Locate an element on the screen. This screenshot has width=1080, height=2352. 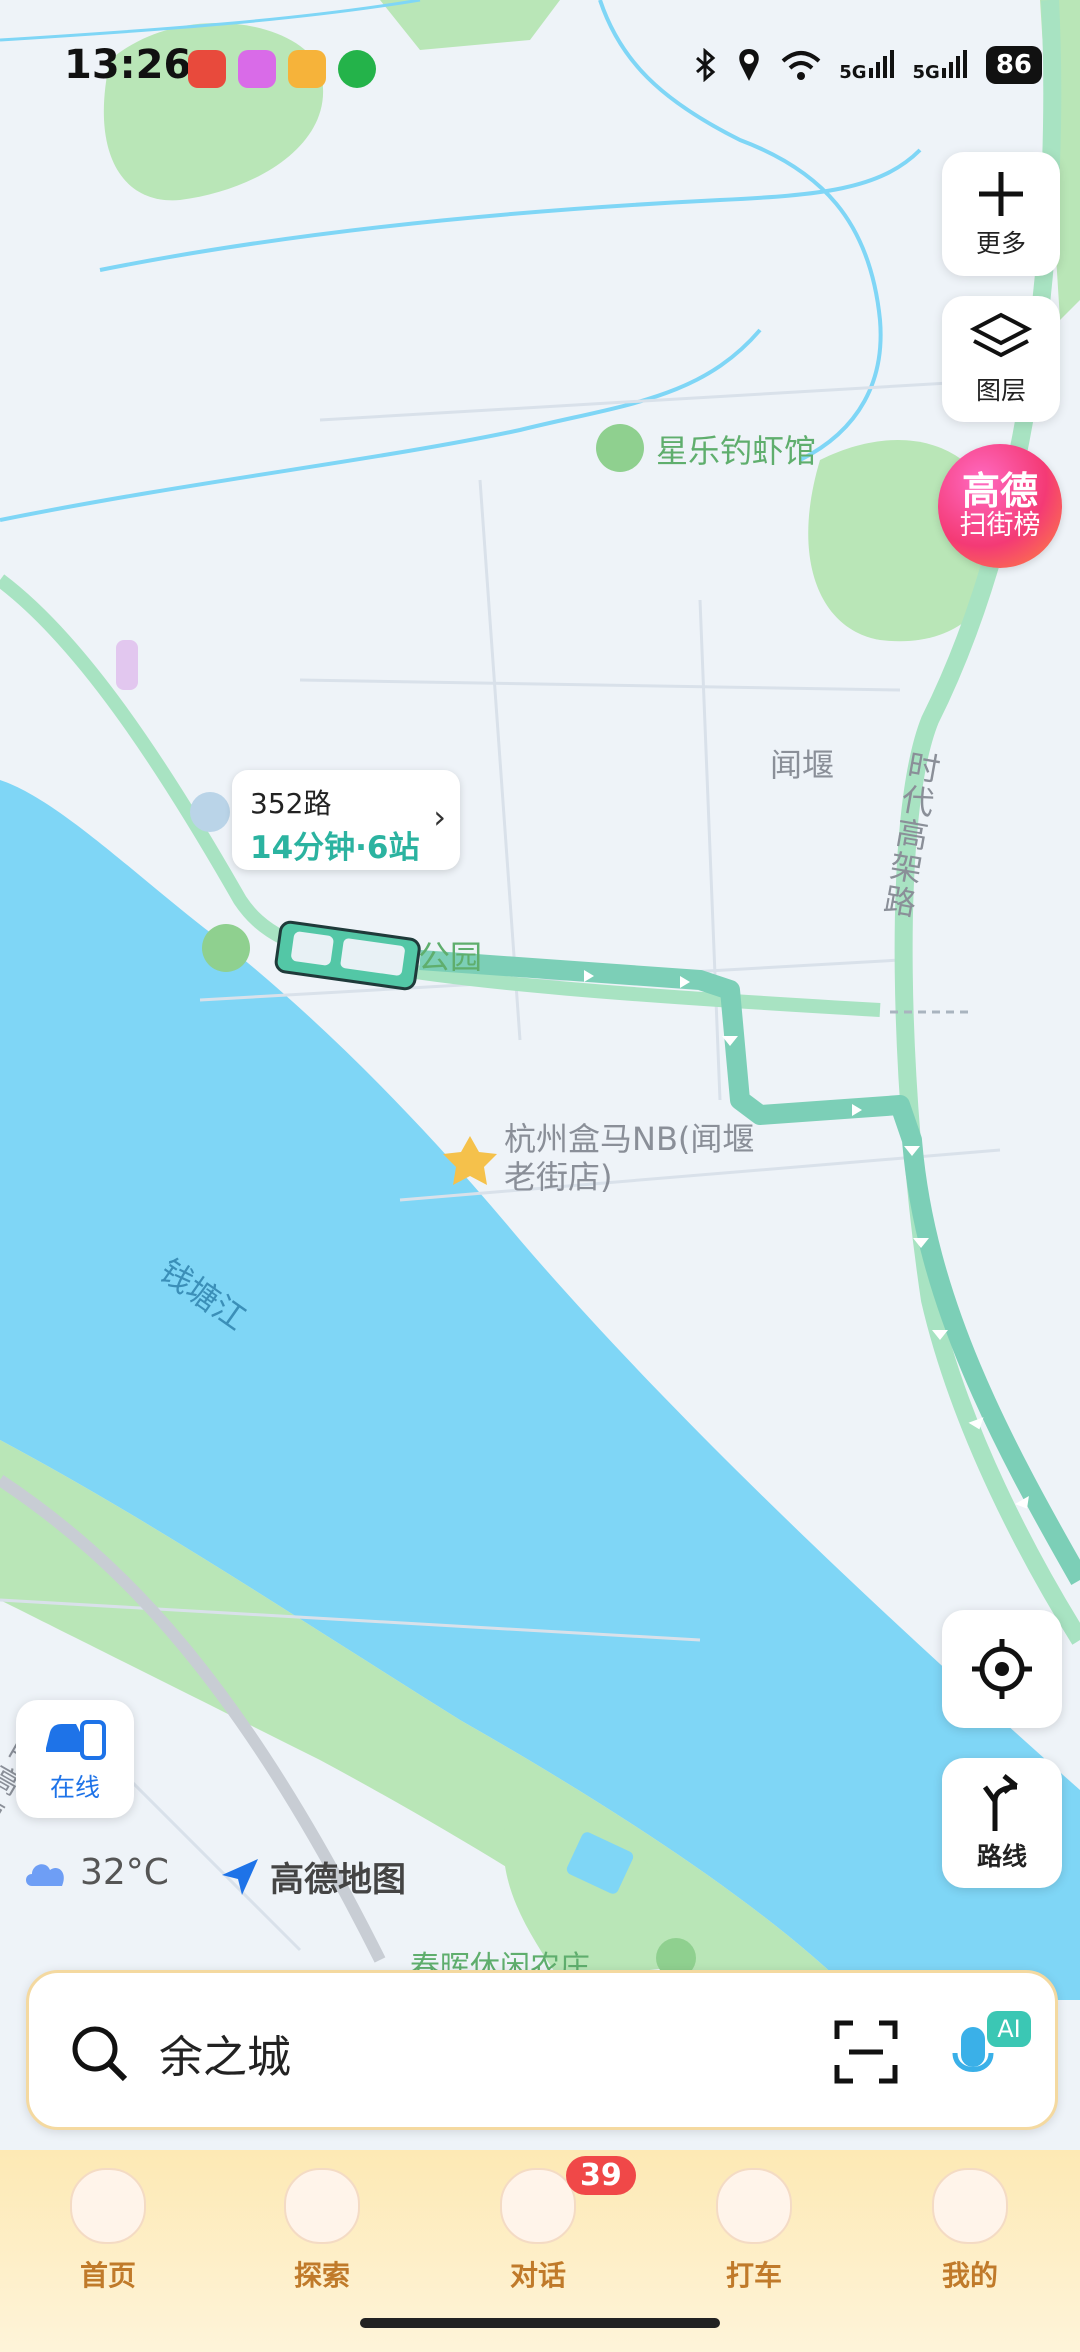
layers-icon is located at coordinates (1001, 335).